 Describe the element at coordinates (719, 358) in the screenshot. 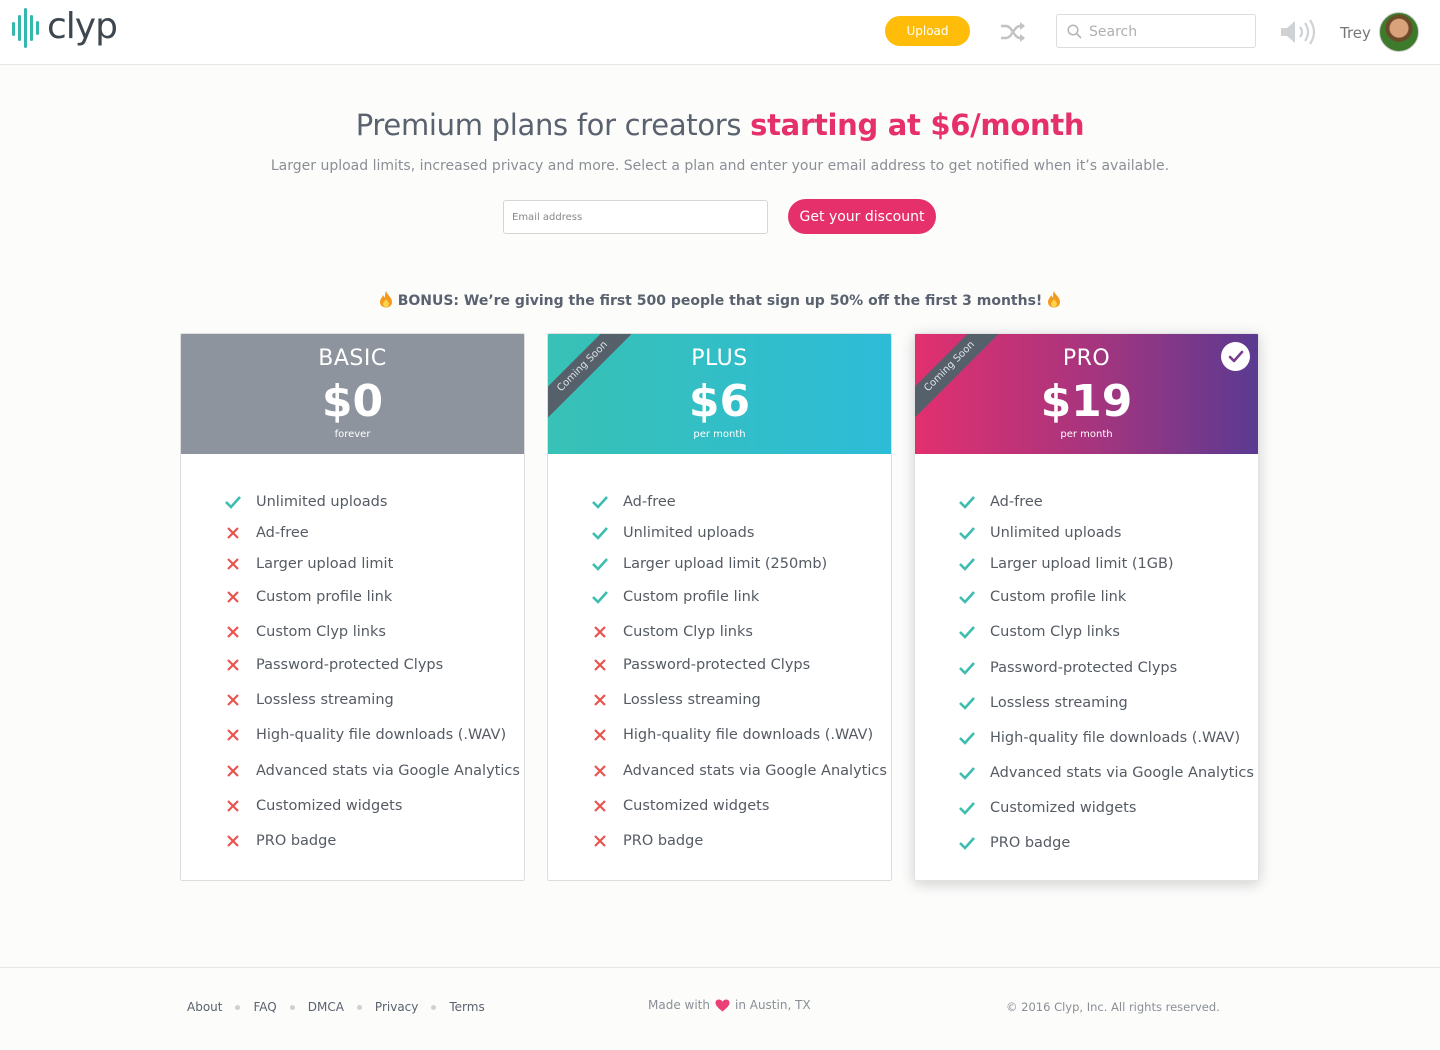

I see `plan-name: PLUS` at that location.